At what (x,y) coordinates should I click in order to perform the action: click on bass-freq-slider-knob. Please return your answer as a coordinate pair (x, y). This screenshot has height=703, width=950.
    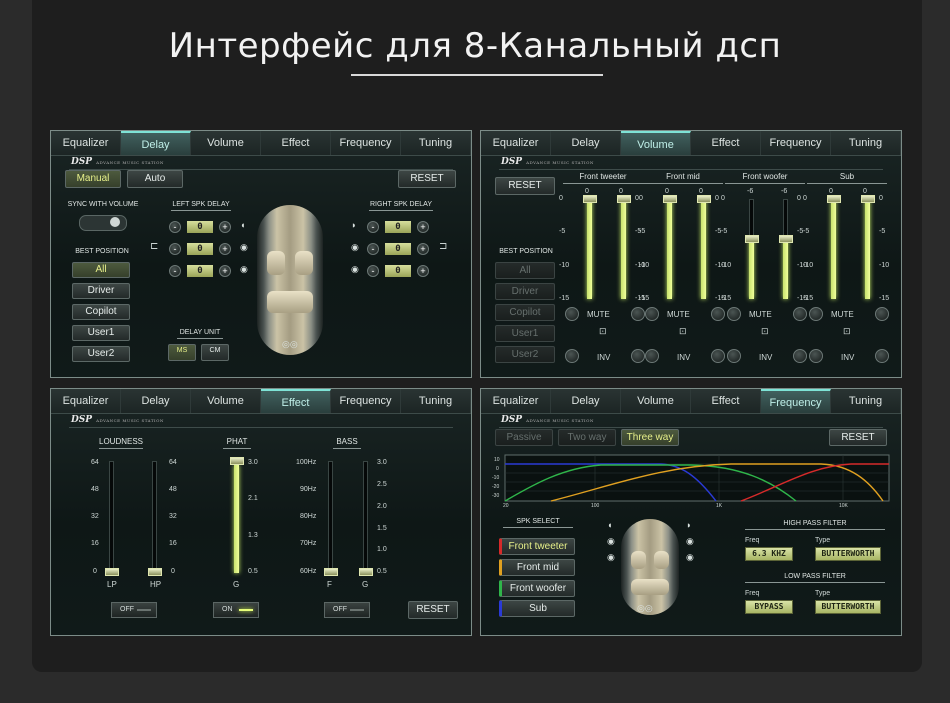
    Looking at the image, I should click on (331, 572).